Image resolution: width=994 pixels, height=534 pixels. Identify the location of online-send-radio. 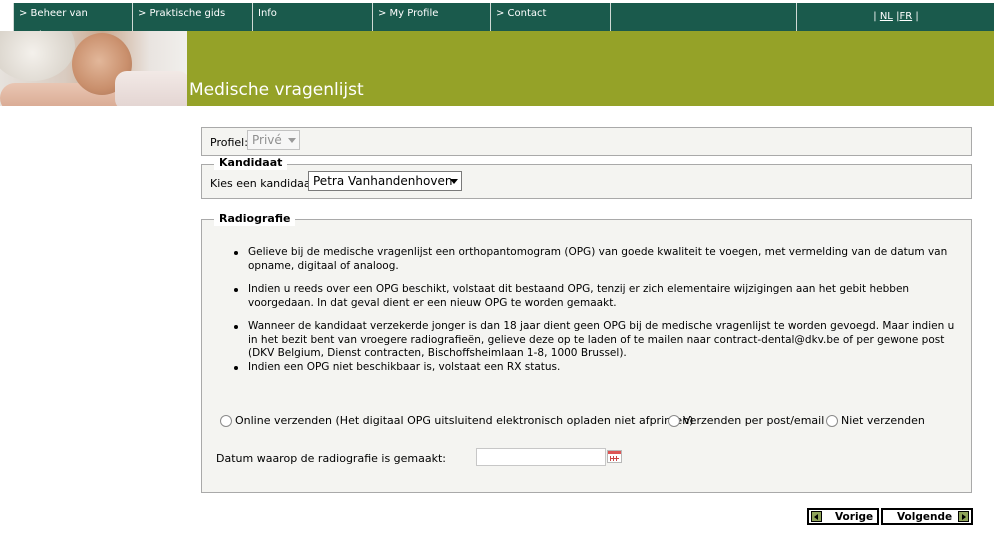
(226, 421).